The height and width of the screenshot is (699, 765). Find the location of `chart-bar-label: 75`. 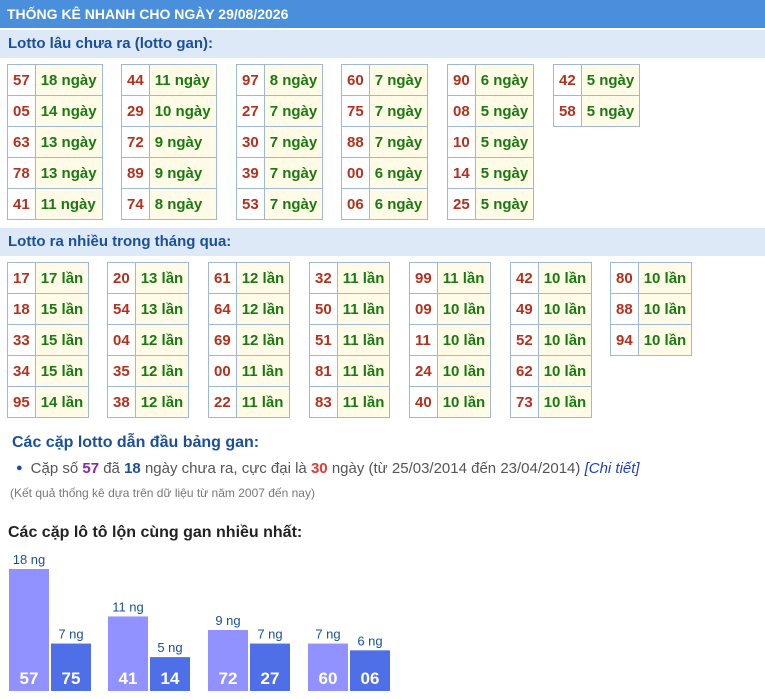

chart-bar-label: 75 is located at coordinates (71, 678).